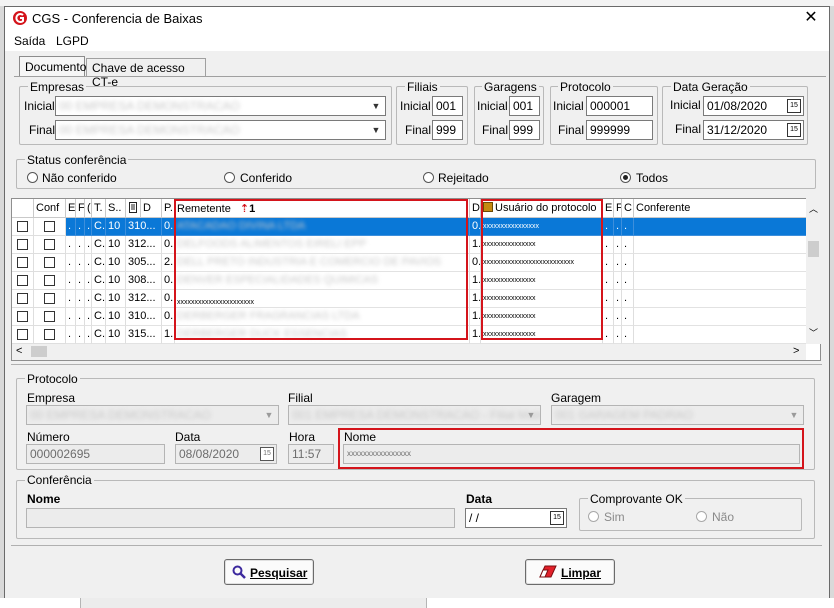 The width and height of the screenshot is (834, 608). I want to click on grid-vertical-scrollbar: ︿ ﹀, so click(813, 271).